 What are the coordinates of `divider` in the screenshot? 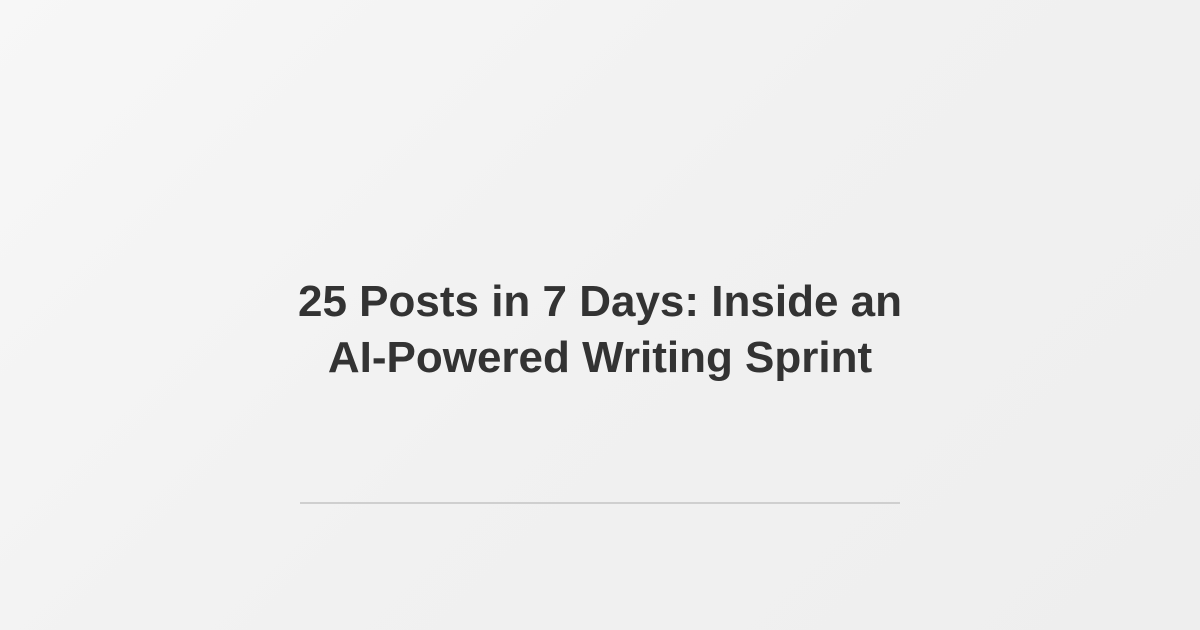 It's located at (600, 503).